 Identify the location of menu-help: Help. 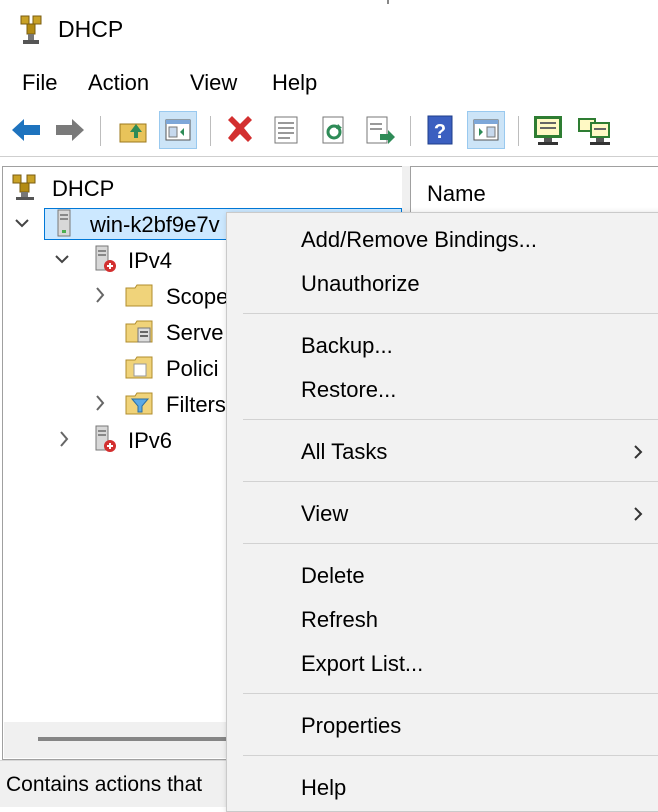
(294, 83).